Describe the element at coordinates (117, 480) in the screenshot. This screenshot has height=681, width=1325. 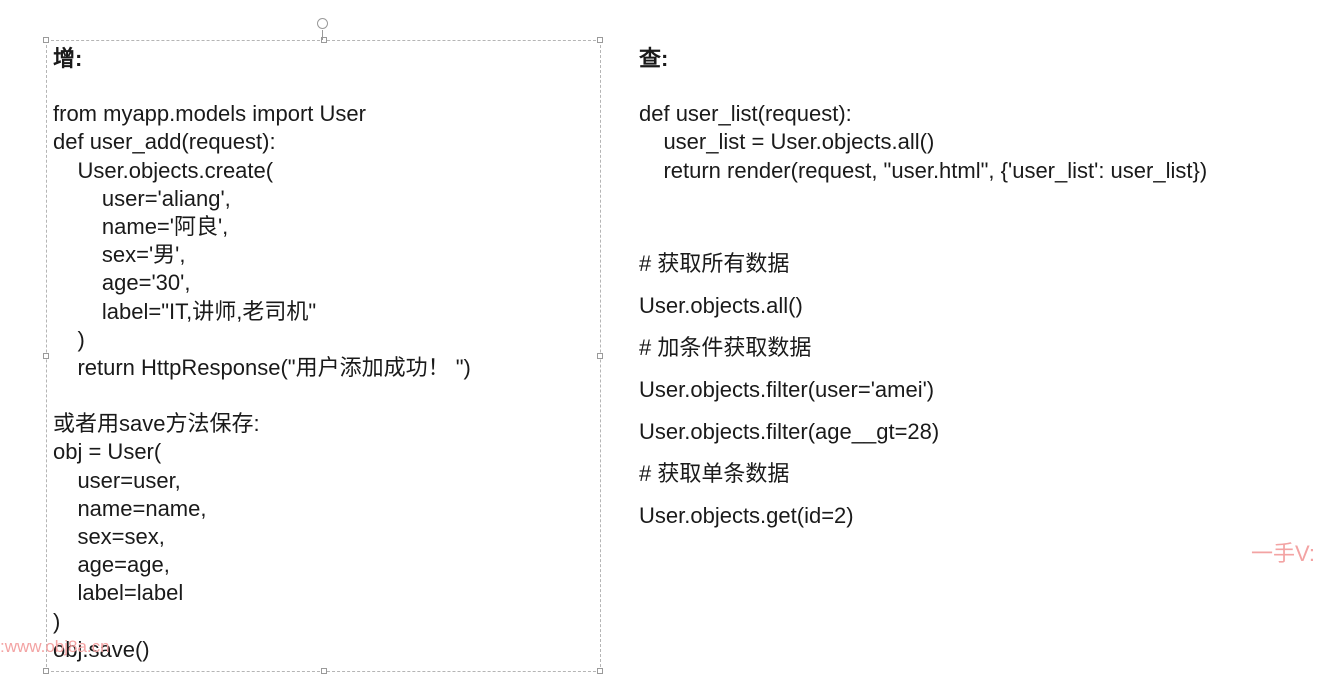
I see `code-line: user=user,` at that location.